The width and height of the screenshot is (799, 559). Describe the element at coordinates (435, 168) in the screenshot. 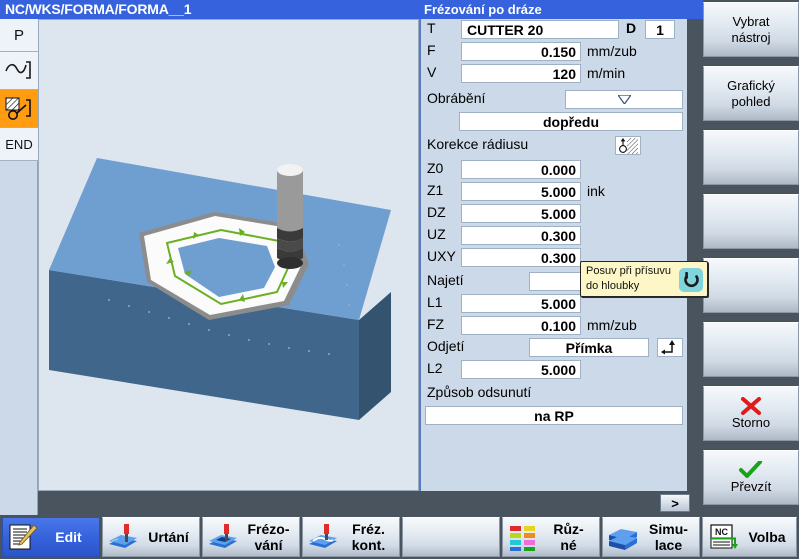

I see `z0-label: Z0` at that location.